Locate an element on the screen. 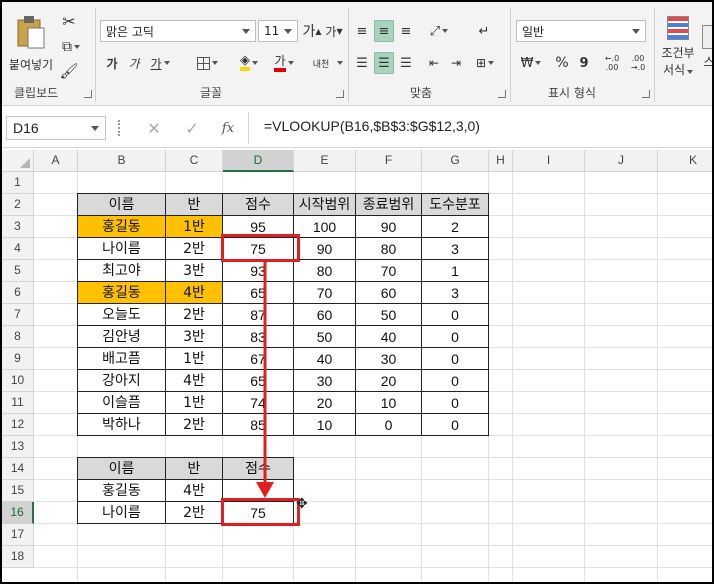  row-header-14: 14 is located at coordinates (18, 469).